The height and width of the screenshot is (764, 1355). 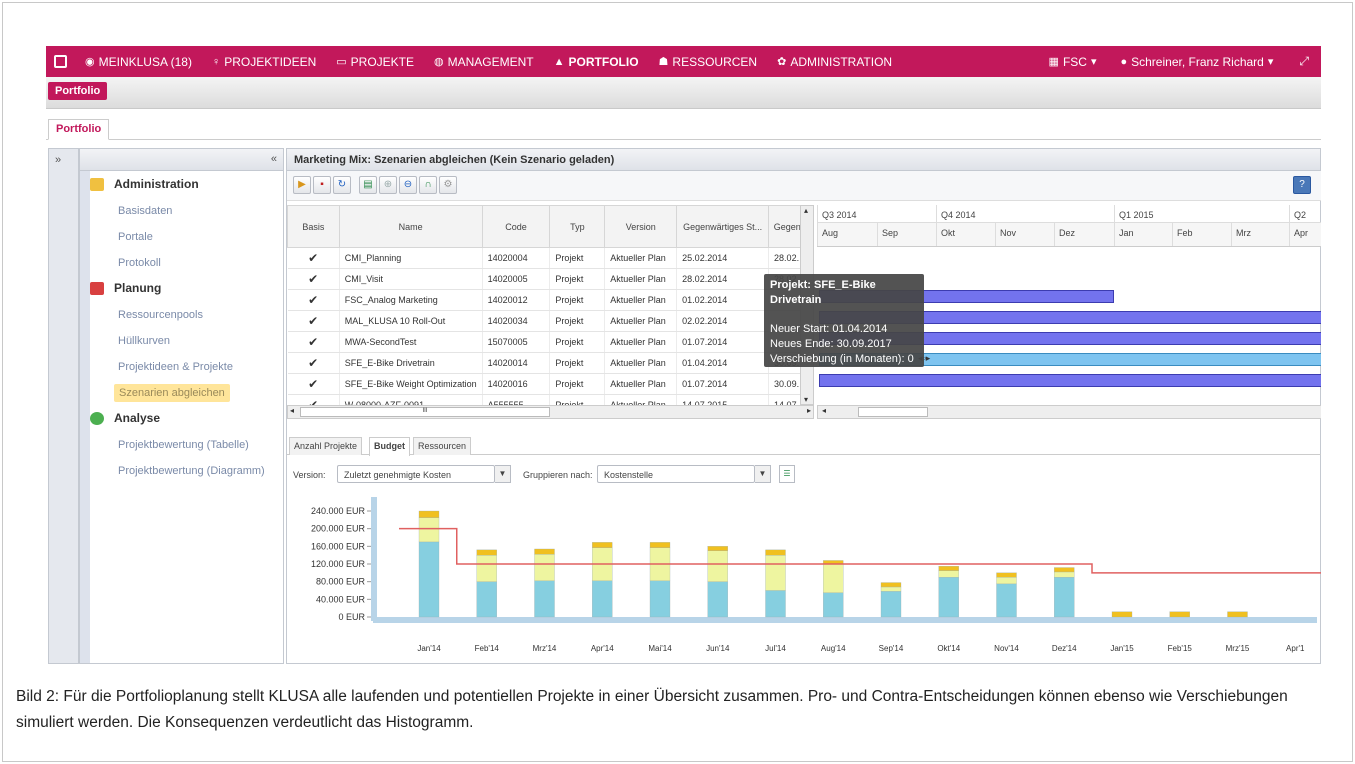 I want to click on shift-icon: ∩, so click(x=428, y=185).